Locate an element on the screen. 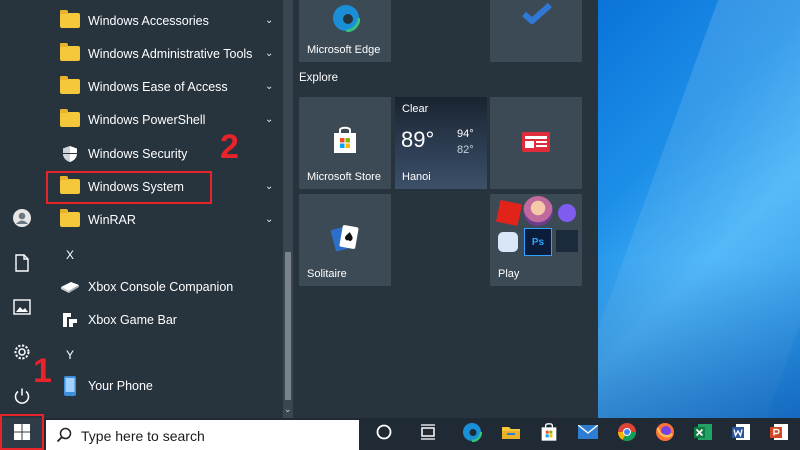 This screenshot has height=450, width=800. tile-group-title: Explore is located at coordinates (318, 78).